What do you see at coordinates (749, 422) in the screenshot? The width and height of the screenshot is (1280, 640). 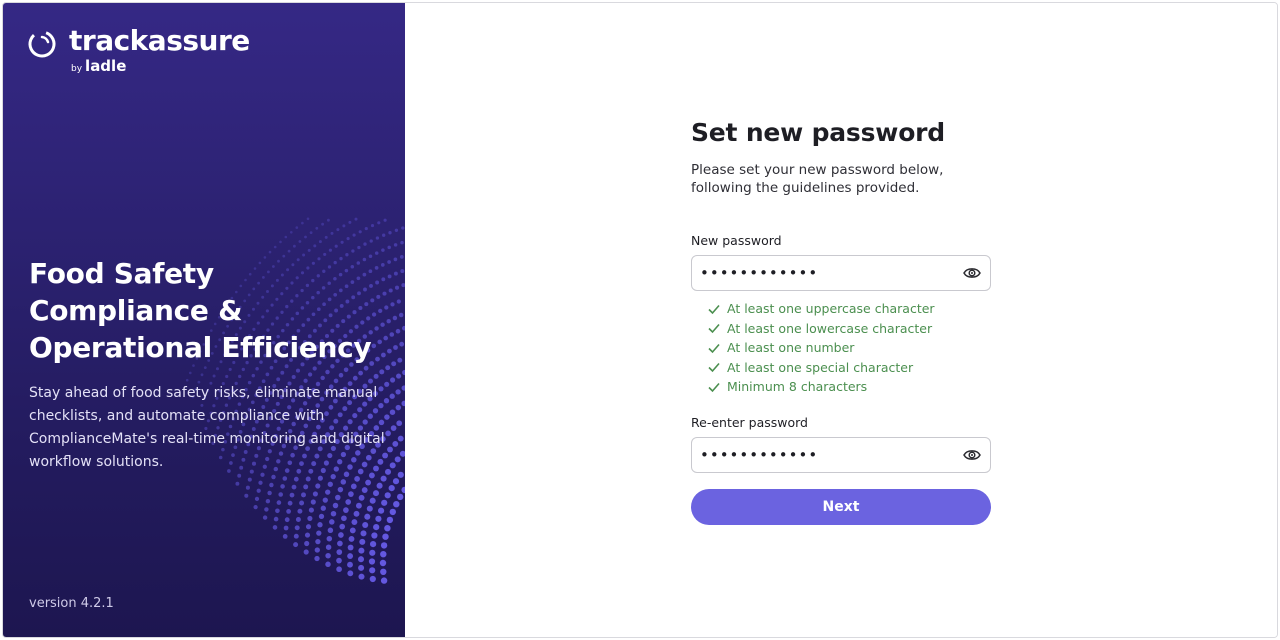 I see `reenter-password-label: Re-enter password` at bounding box center [749, 422].